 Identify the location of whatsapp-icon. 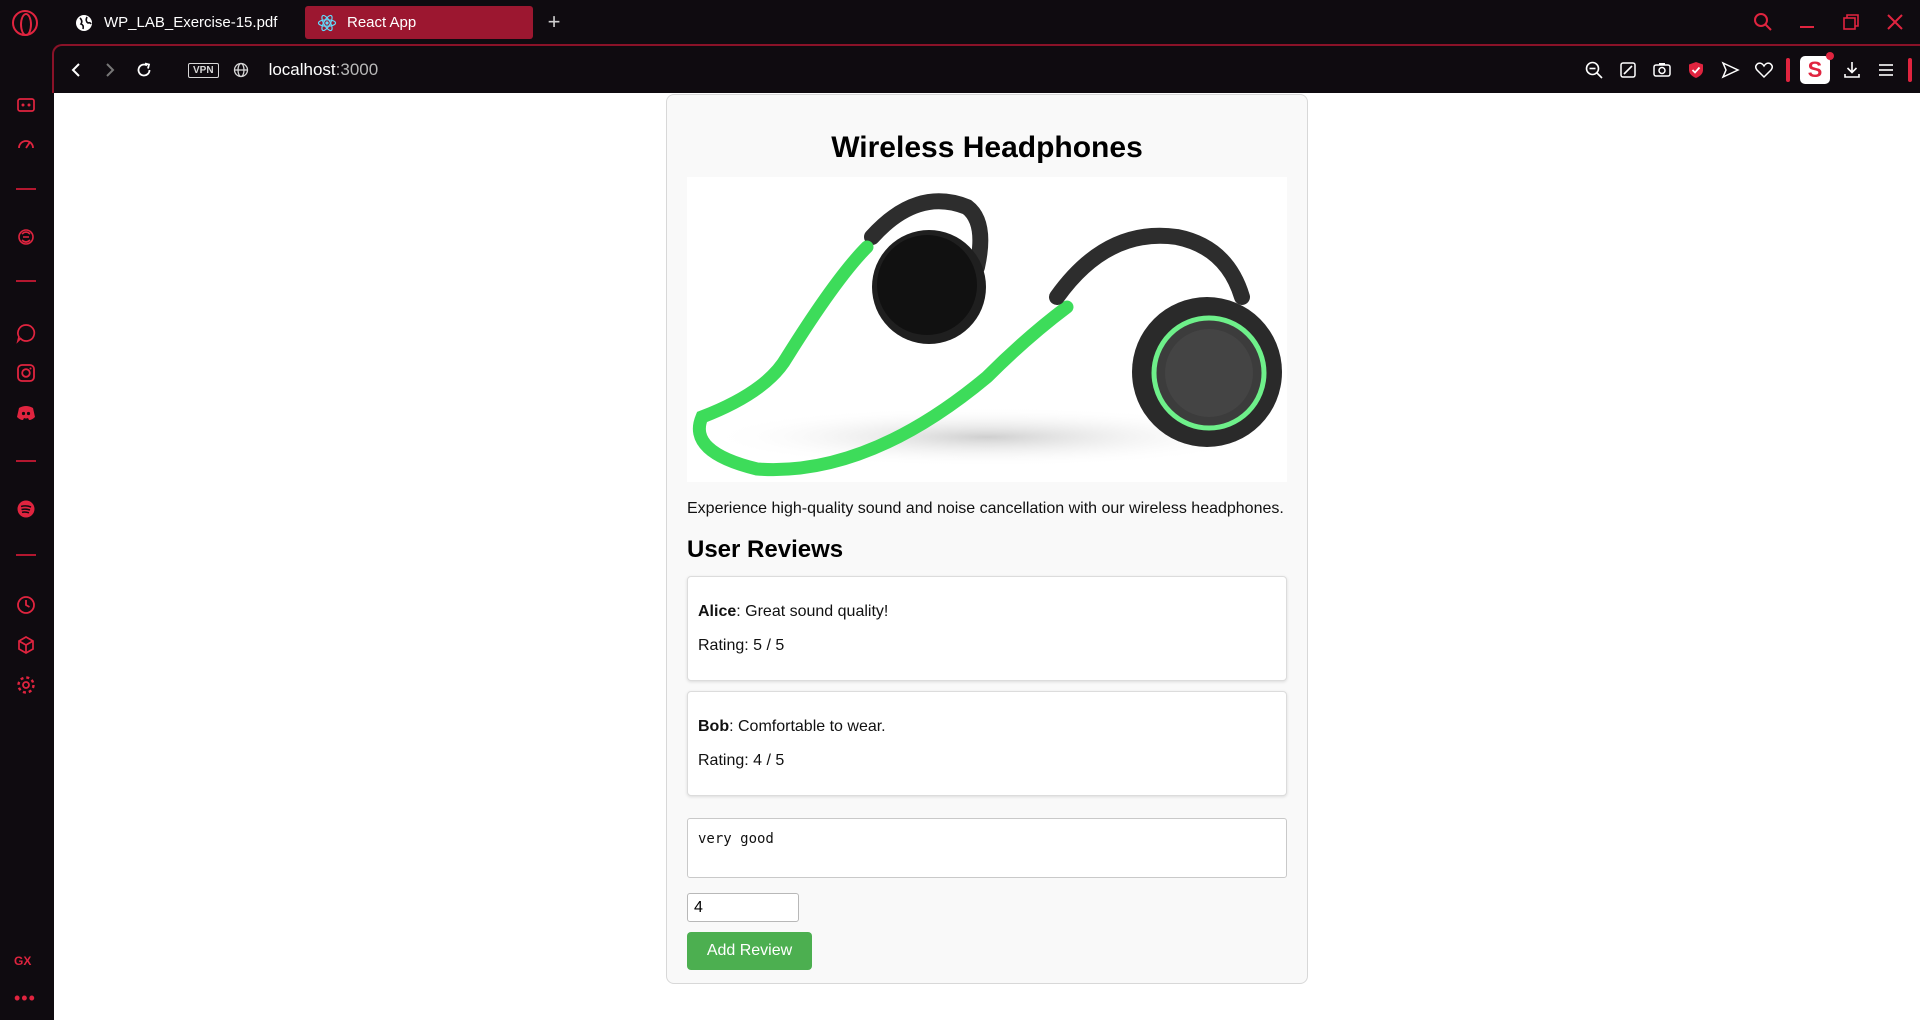
(26, 333).